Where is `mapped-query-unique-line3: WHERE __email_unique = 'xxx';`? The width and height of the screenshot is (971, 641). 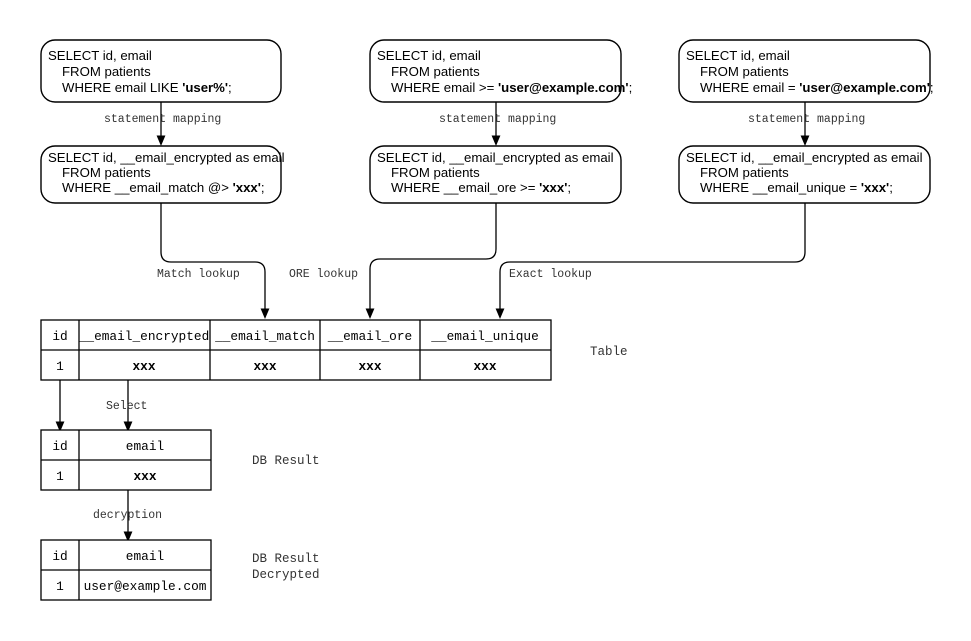
mapped-query-unique-line3: WHERE __email_unique = 'xxx'; is located at coordinates (796, 187).